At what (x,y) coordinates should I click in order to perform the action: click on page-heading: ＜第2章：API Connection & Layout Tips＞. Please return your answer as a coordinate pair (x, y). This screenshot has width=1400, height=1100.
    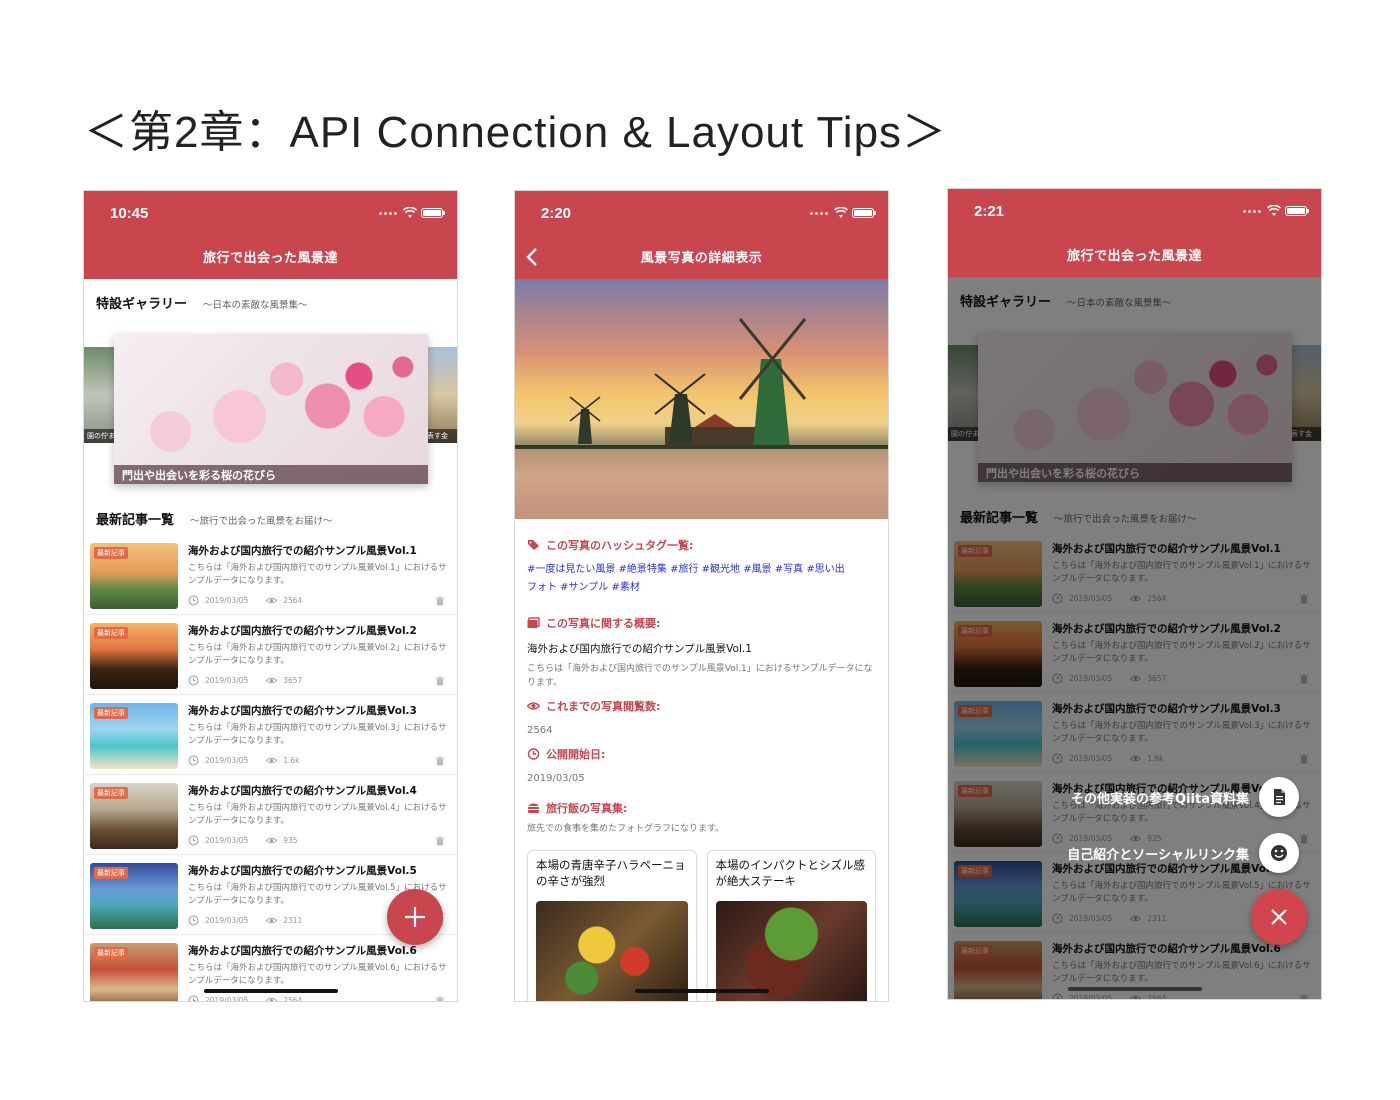
    Looking at the image, I should click on (516, 132).